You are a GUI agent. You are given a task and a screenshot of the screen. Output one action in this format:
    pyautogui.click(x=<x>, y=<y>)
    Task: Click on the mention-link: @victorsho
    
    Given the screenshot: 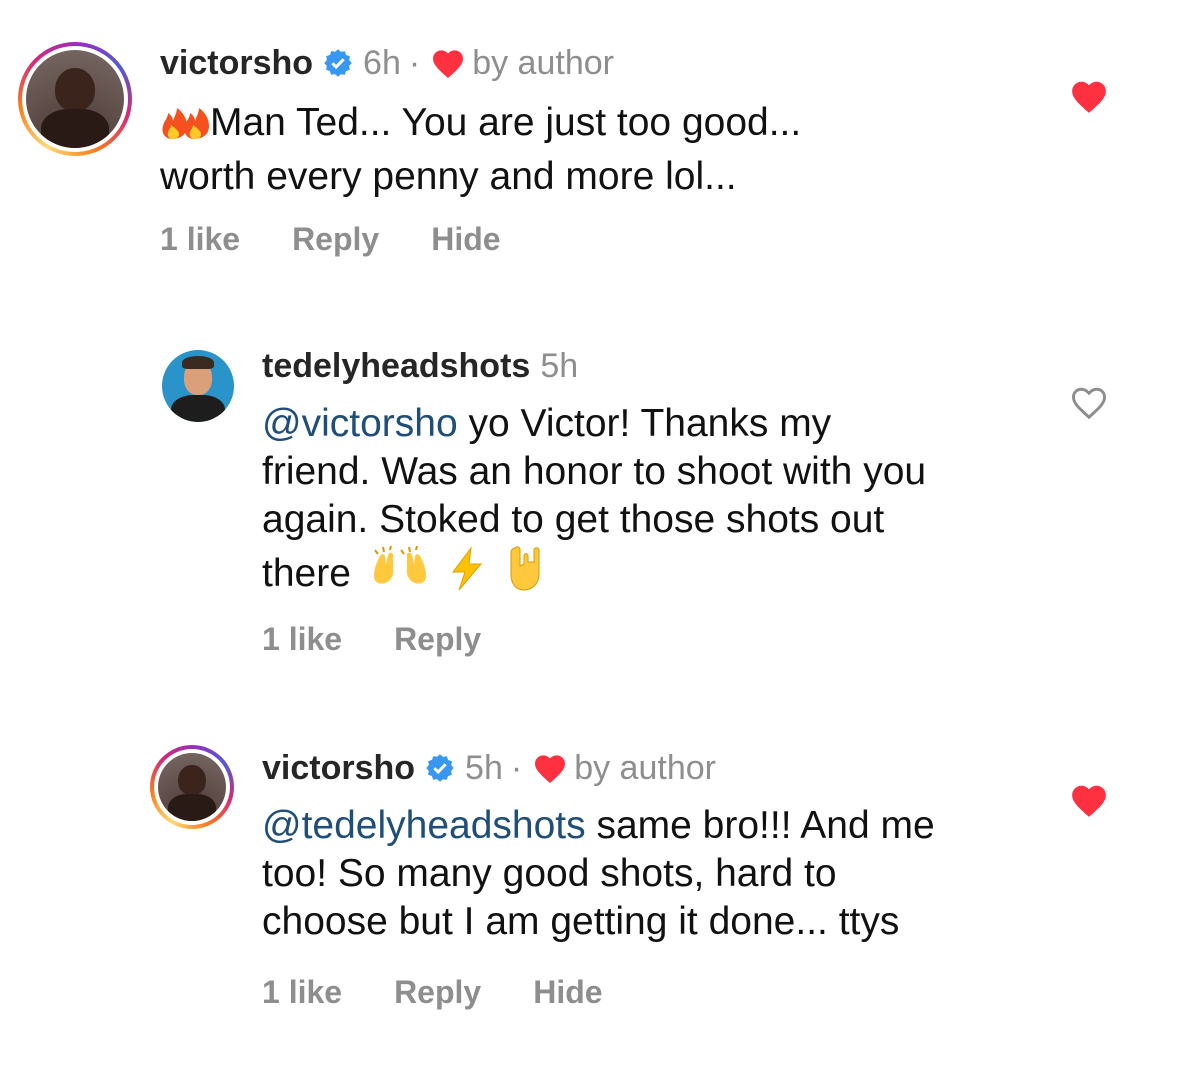 What is the action you would take?
    pyautogui.click(x=360, y=423)
    